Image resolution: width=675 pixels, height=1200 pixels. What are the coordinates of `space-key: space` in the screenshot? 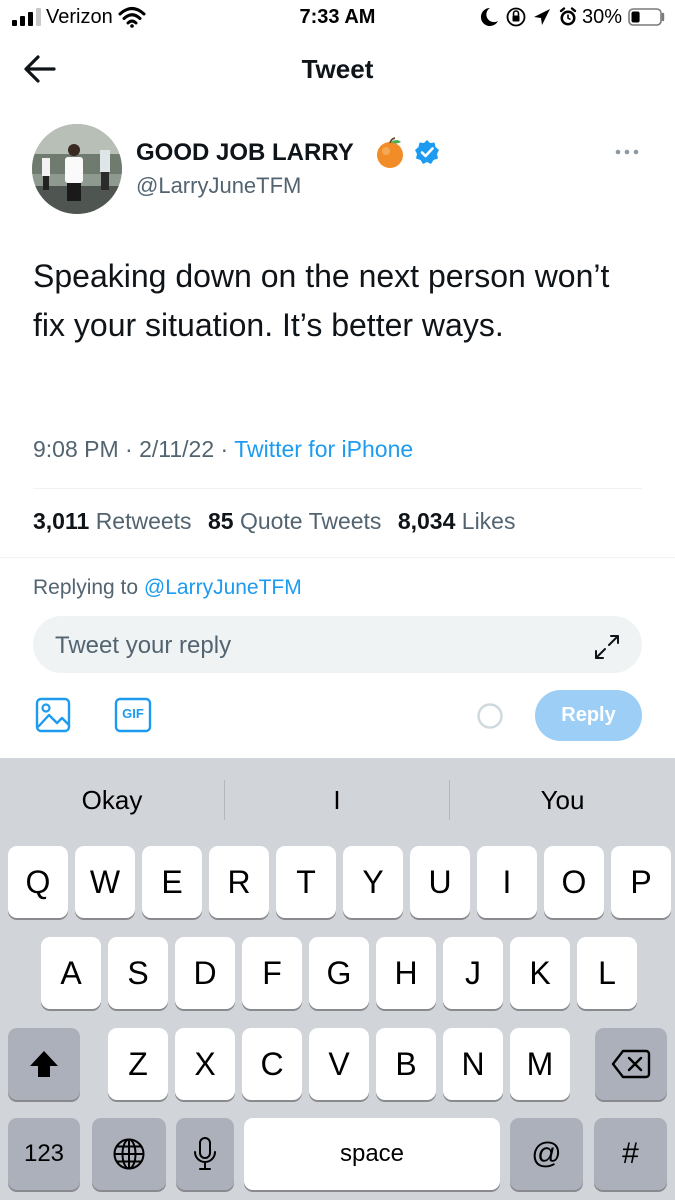 It's located at (372, 1154).